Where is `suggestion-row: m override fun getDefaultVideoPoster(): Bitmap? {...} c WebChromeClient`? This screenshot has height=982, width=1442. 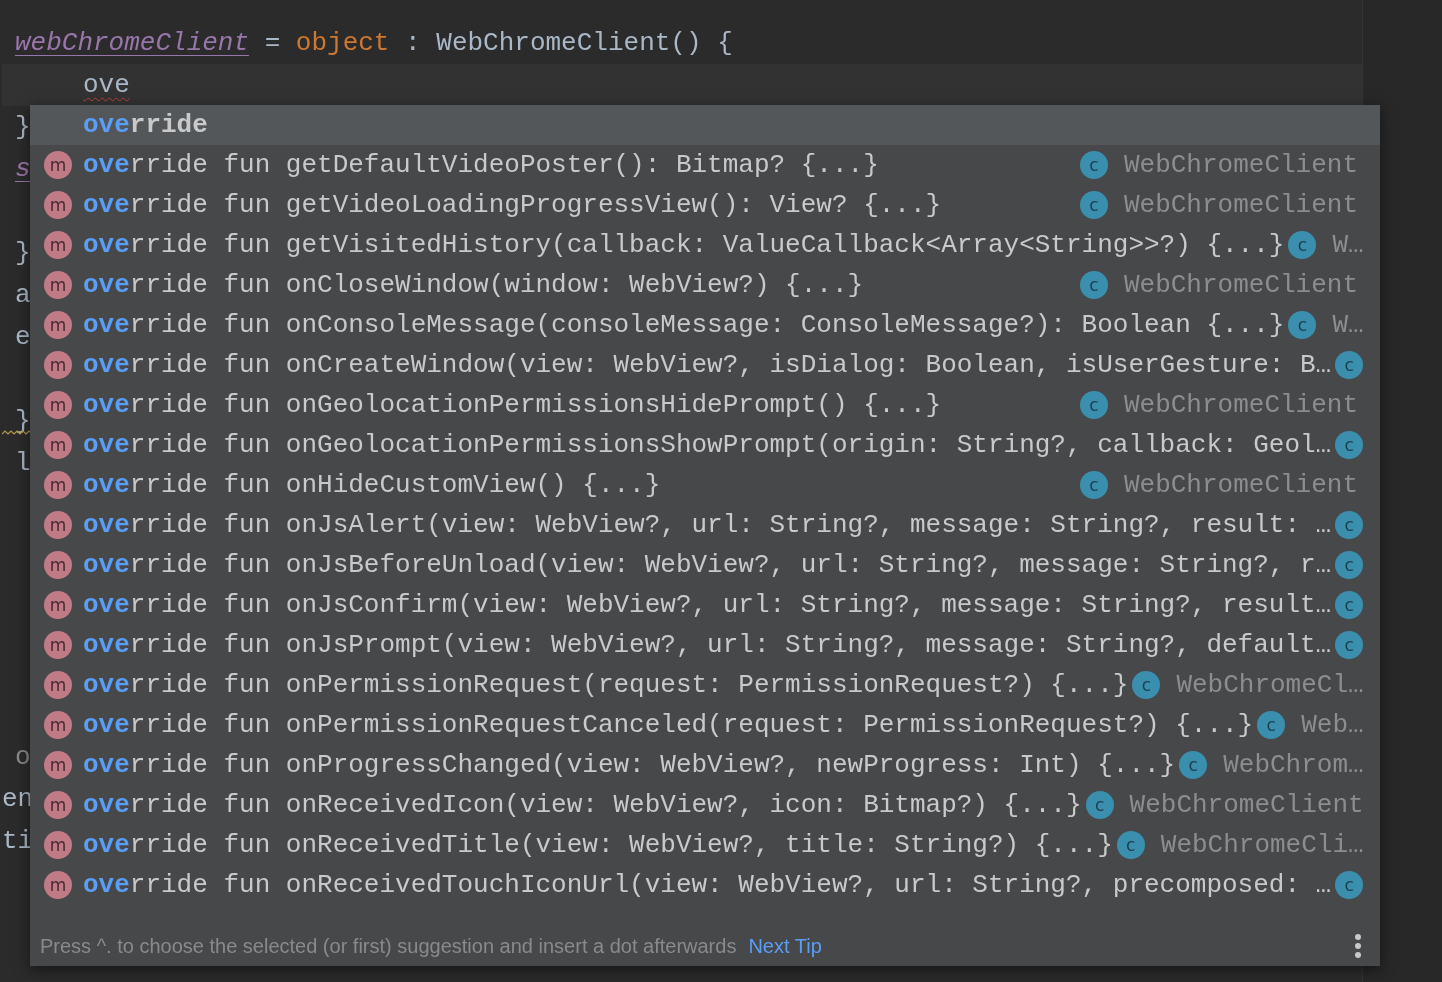 suggestion-row: m override fun getDefaultVideoPoster(): Bitmap? {...} c WebChromeClient is located at coordinates (705, 165).